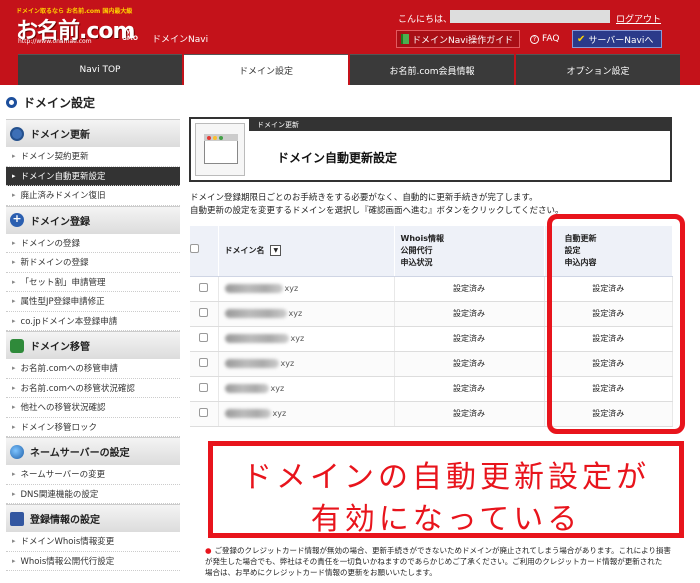 The image size is (700, 583). I want to click on faq-button: ? FAQ, so click(546, 39).